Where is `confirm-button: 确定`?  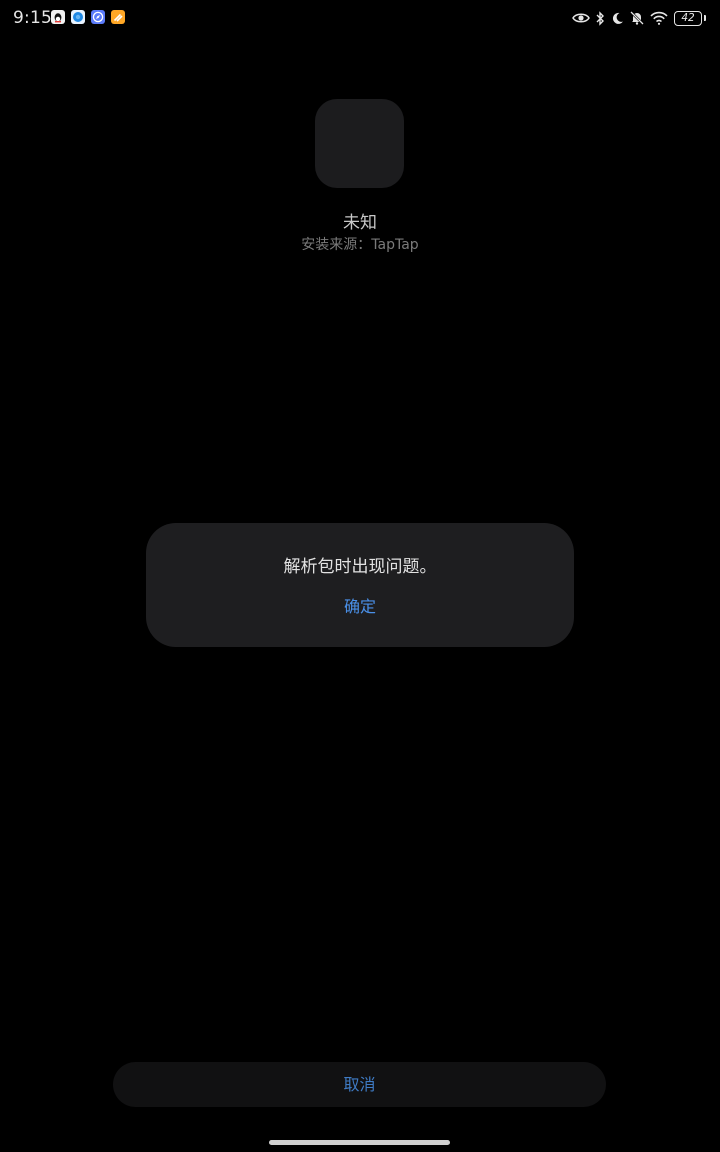
confirm-button: 确定 is located at coordinates (360, 607).